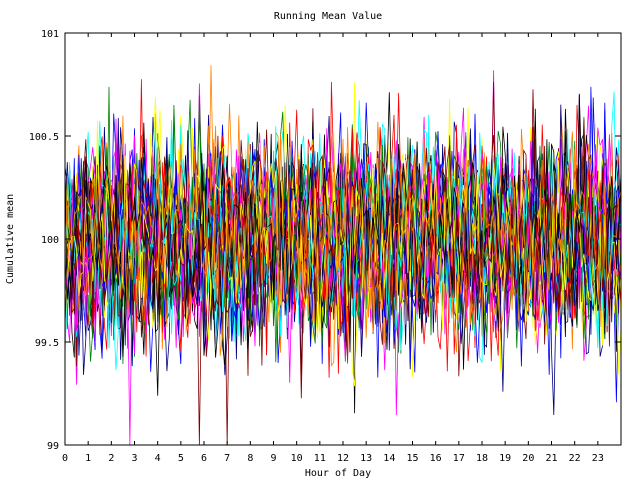 The image size is (640, 485). Describe the element at coordinates (328, 16) in the screenshot. I see `chart-title: Running Mean Value` at that location.